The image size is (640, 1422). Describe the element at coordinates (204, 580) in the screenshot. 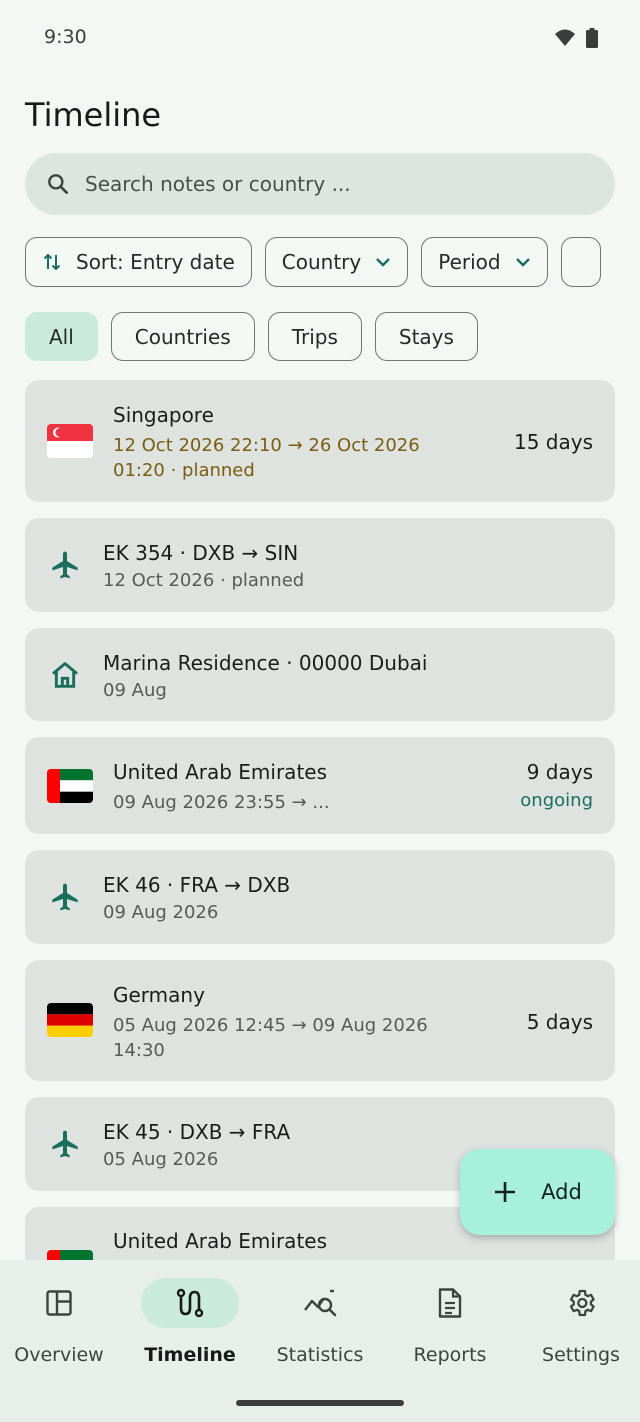

I see `item-date: 12 Oct 2026 · planned` at that location.